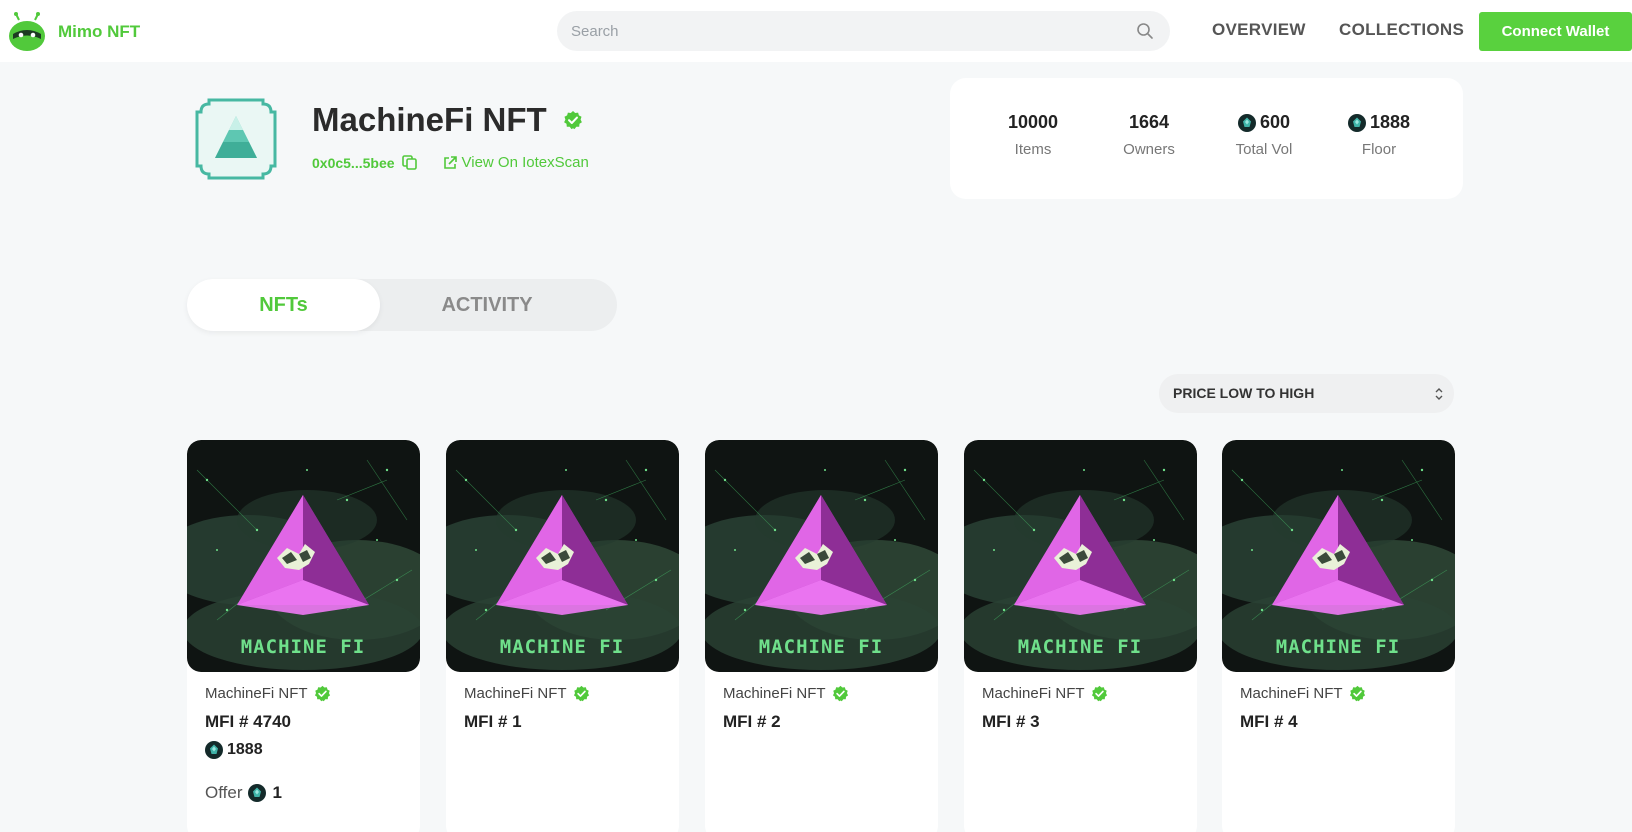 Image resolution: width=1632 pixels, height=832 pixels. I want to click on nav-overview: OVERVIEW, so click(1259, 30).